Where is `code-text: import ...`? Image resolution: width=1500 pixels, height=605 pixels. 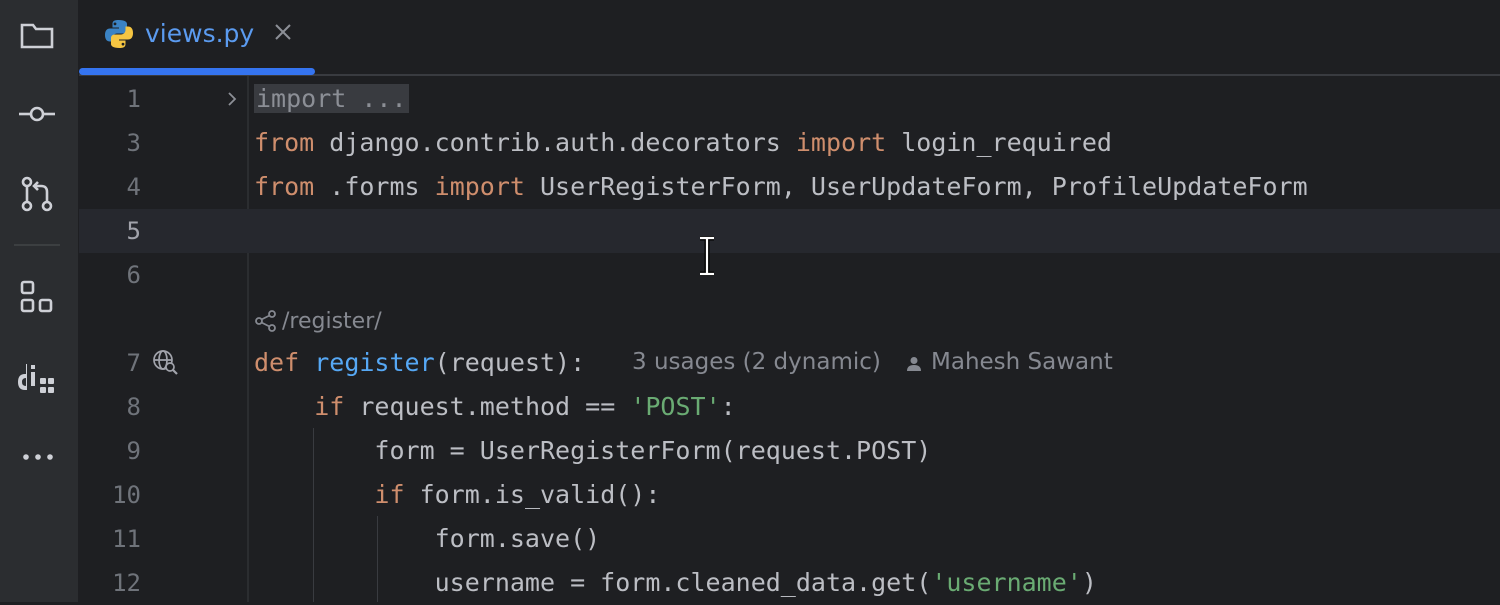 code-text: import ... is located at coordinates (331, 99).